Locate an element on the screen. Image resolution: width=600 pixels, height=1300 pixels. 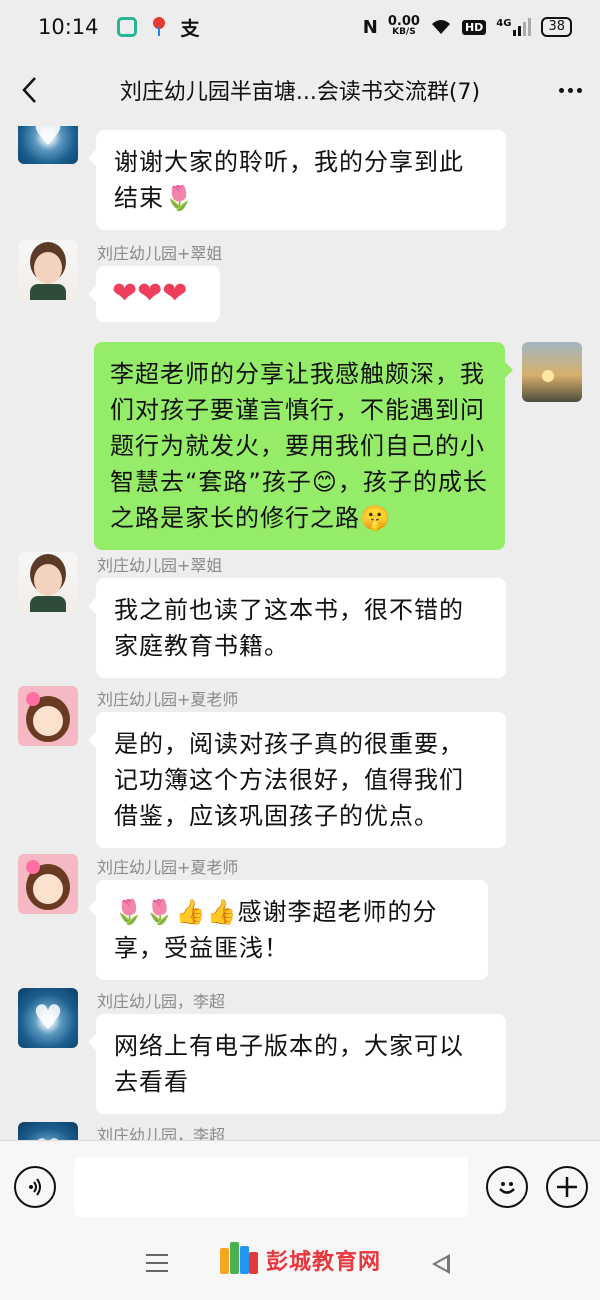
more-actions-button is located at coordinates (567, 1186).